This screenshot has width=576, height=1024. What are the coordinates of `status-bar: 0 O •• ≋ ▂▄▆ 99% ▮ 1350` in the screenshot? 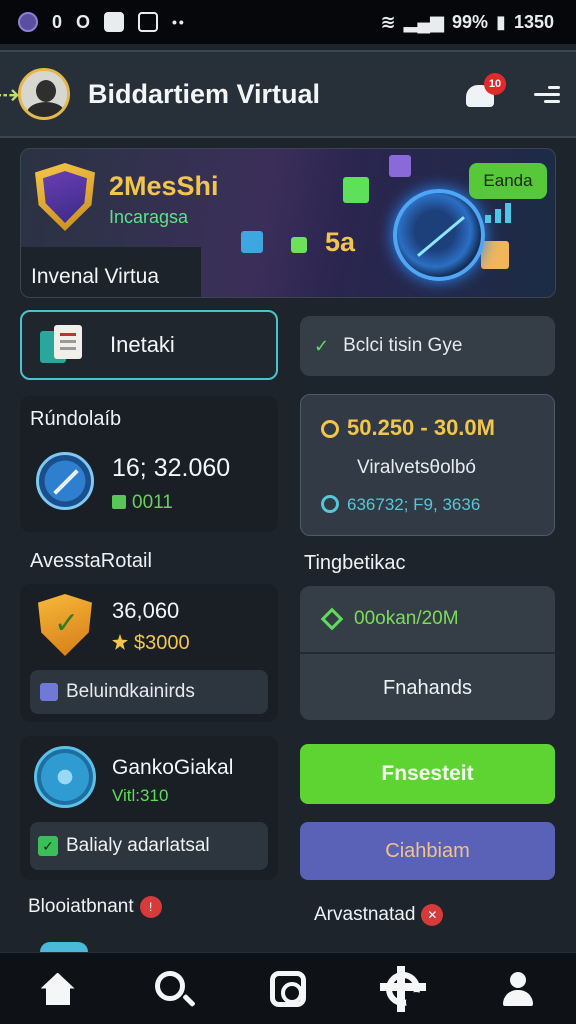 It's located at (288, 22).